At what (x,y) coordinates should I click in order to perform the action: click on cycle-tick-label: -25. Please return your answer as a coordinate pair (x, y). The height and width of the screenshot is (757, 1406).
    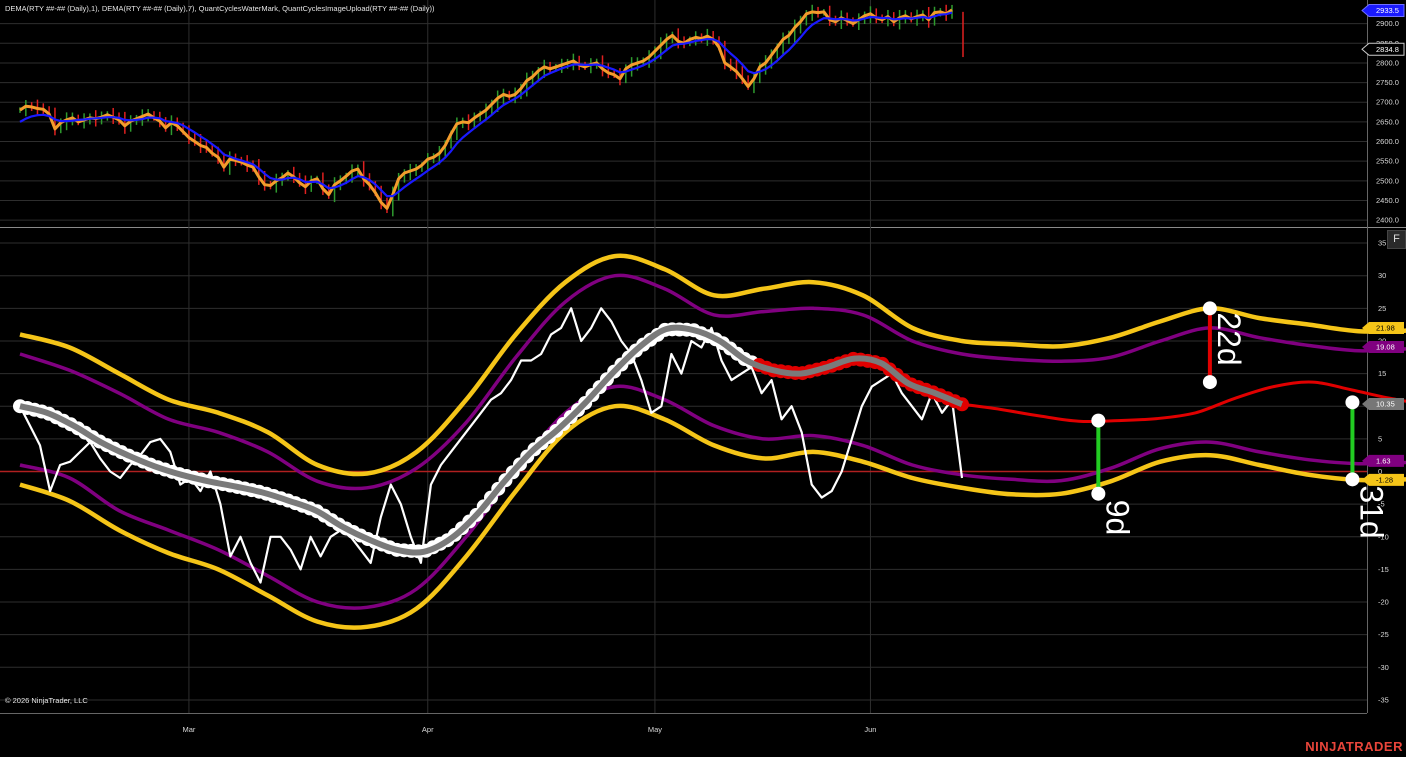
    Looking at the image, I should click on (1383, 634).